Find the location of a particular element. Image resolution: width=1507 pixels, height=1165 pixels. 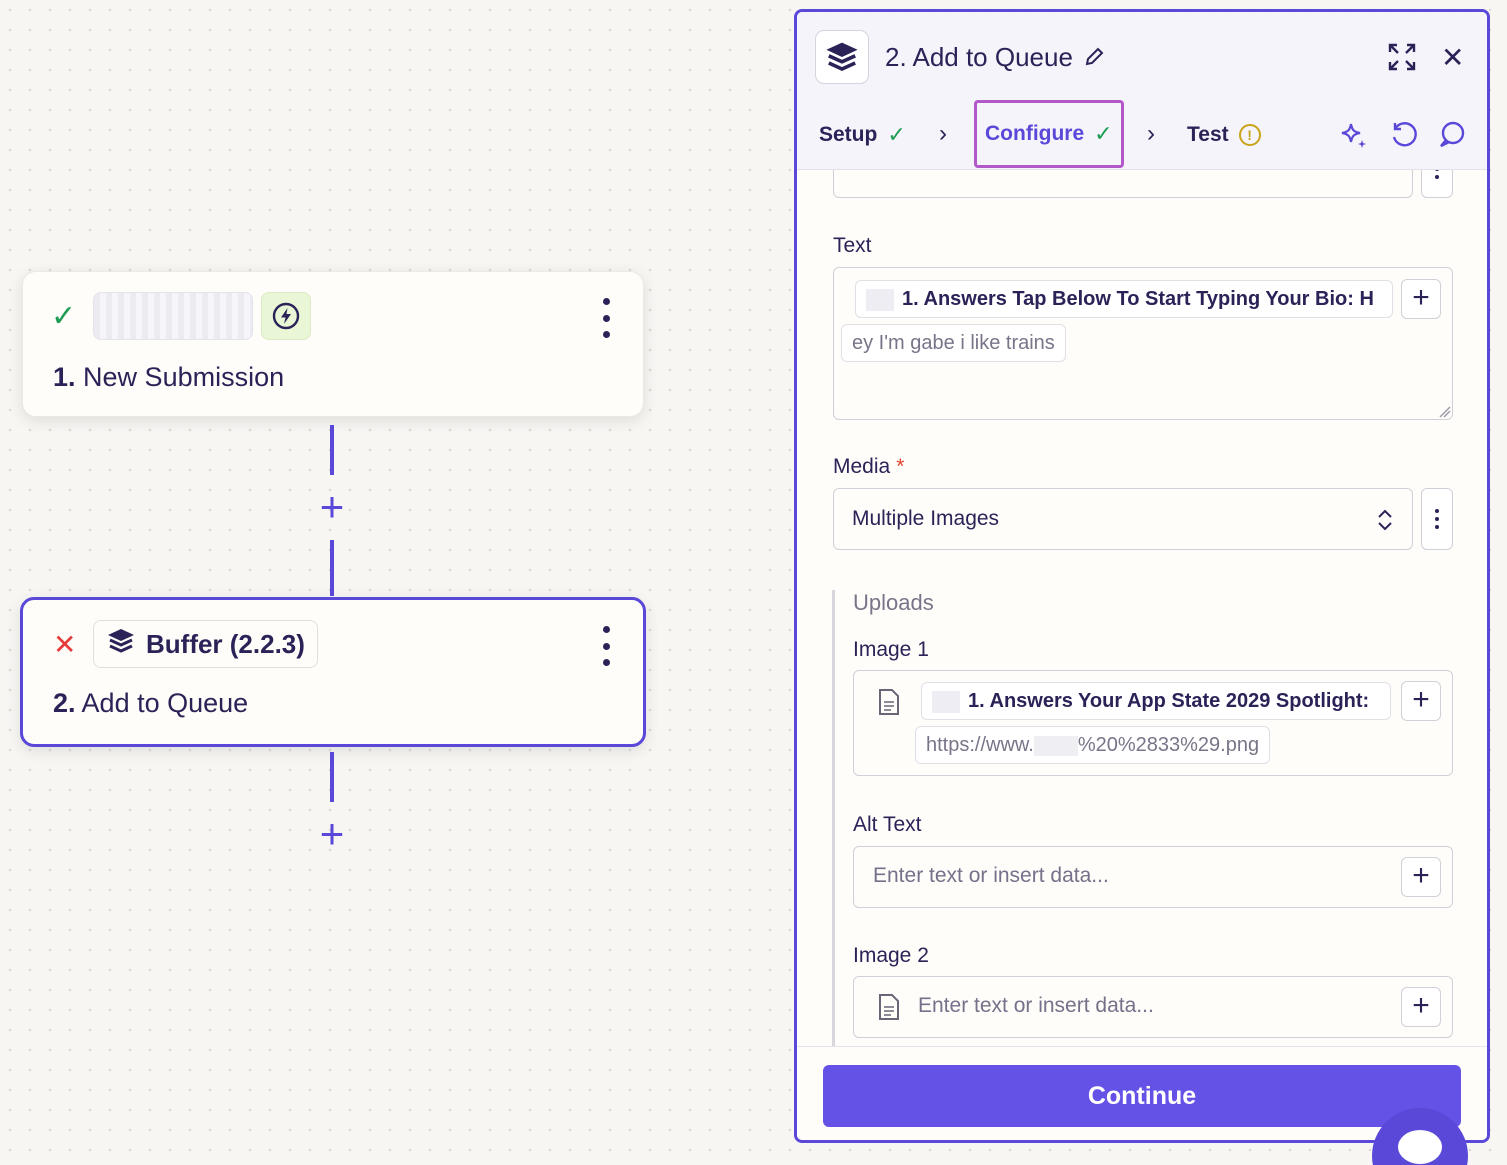

panel-header: 2. Add to Queue ✕ is located at coordinates (1142, 56).